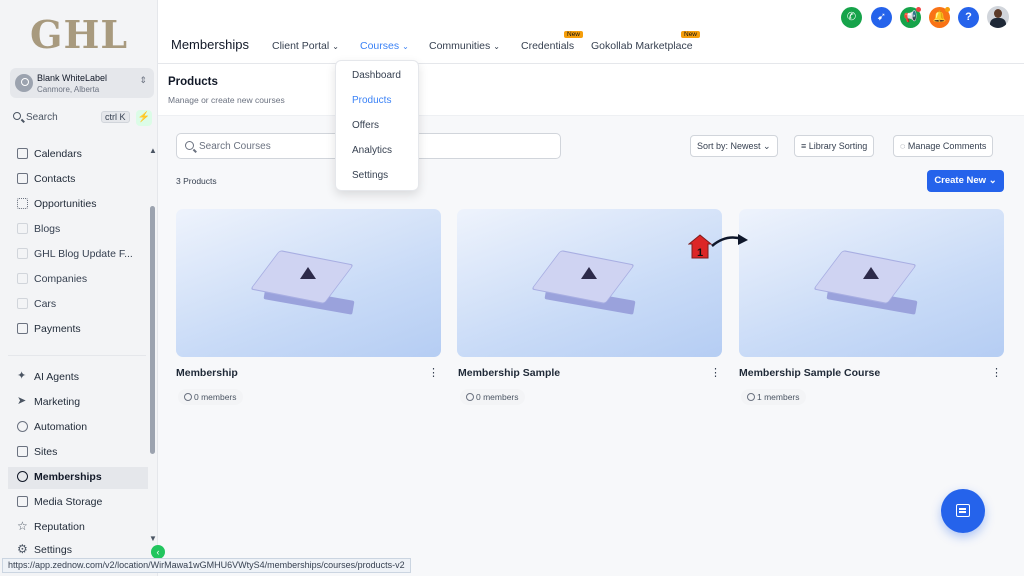 This screenshot has width=1024, height=576. What do you see at coordinates (207, 373) in the screenshot?
I see `product-title: Membership` at bounding box center [207, 373].